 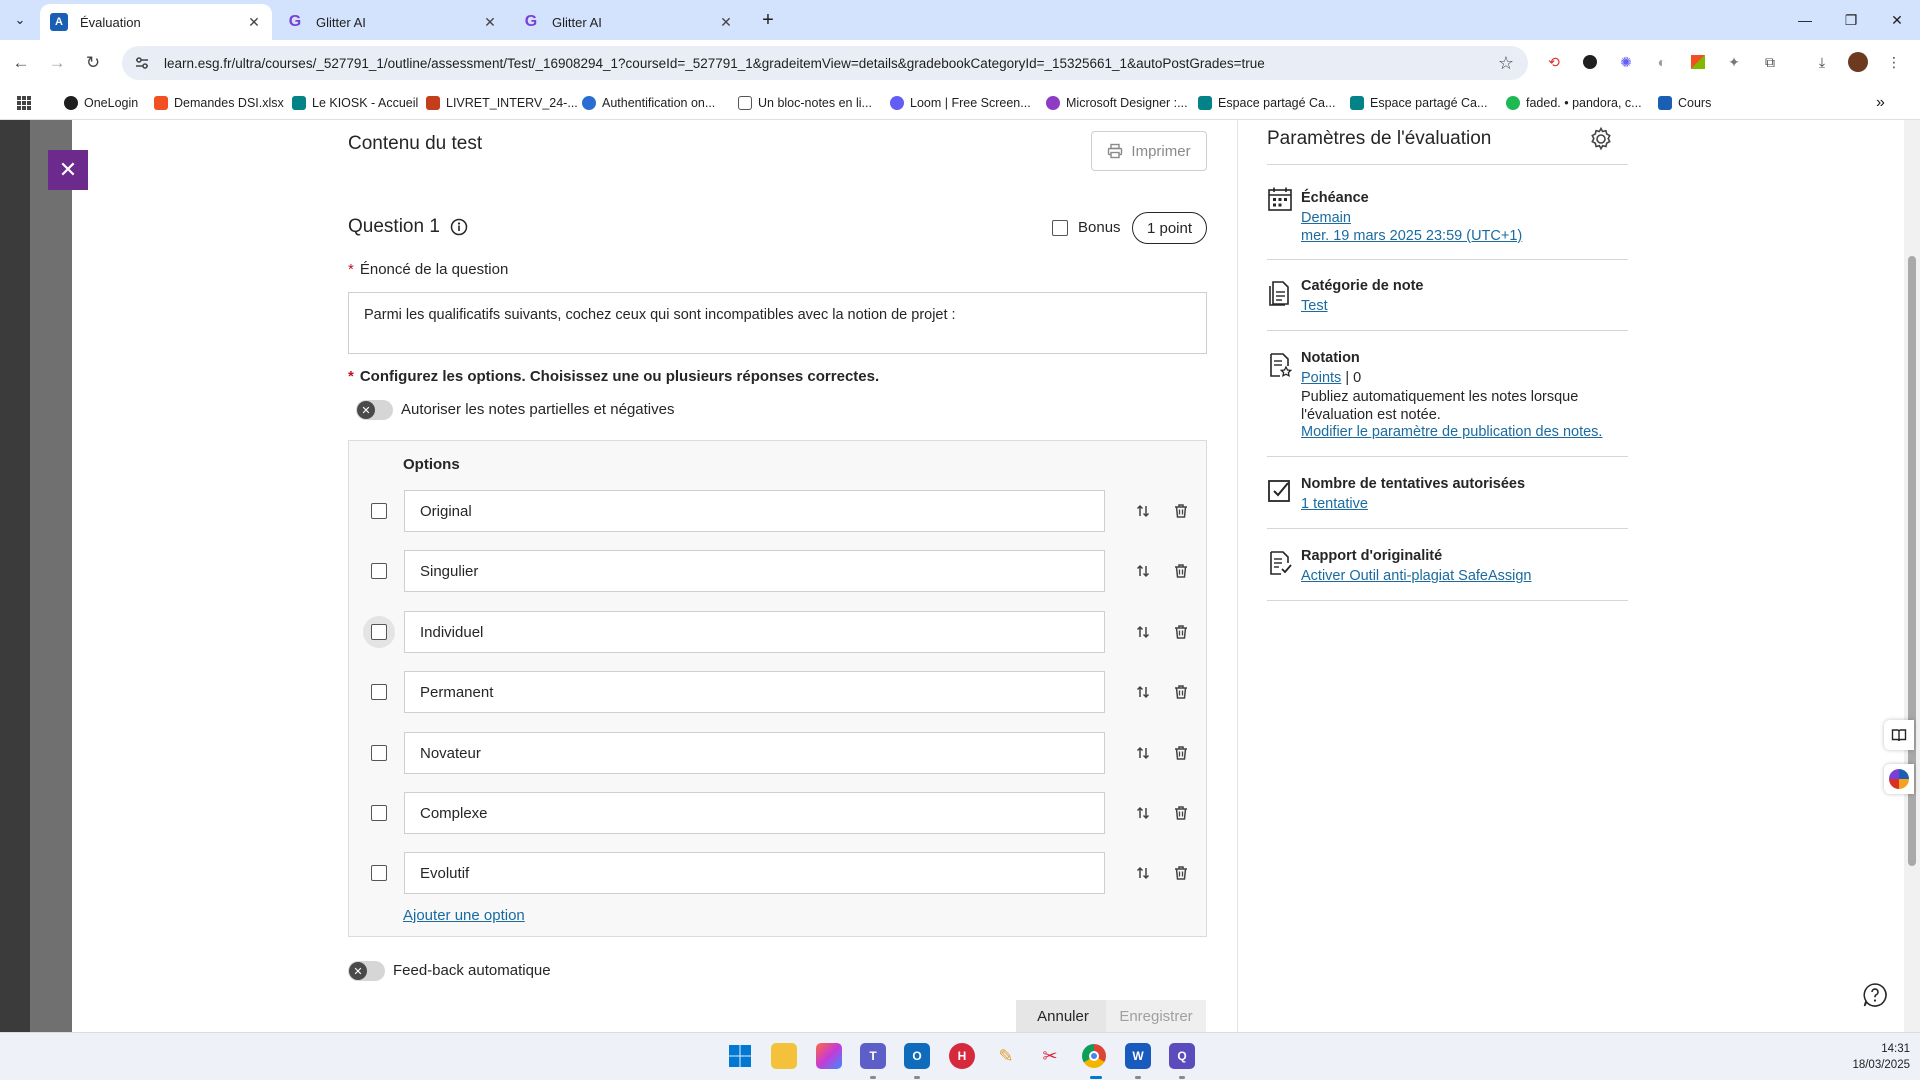 I want to click on points-button: 1 point, so click(x=1169, y=228).